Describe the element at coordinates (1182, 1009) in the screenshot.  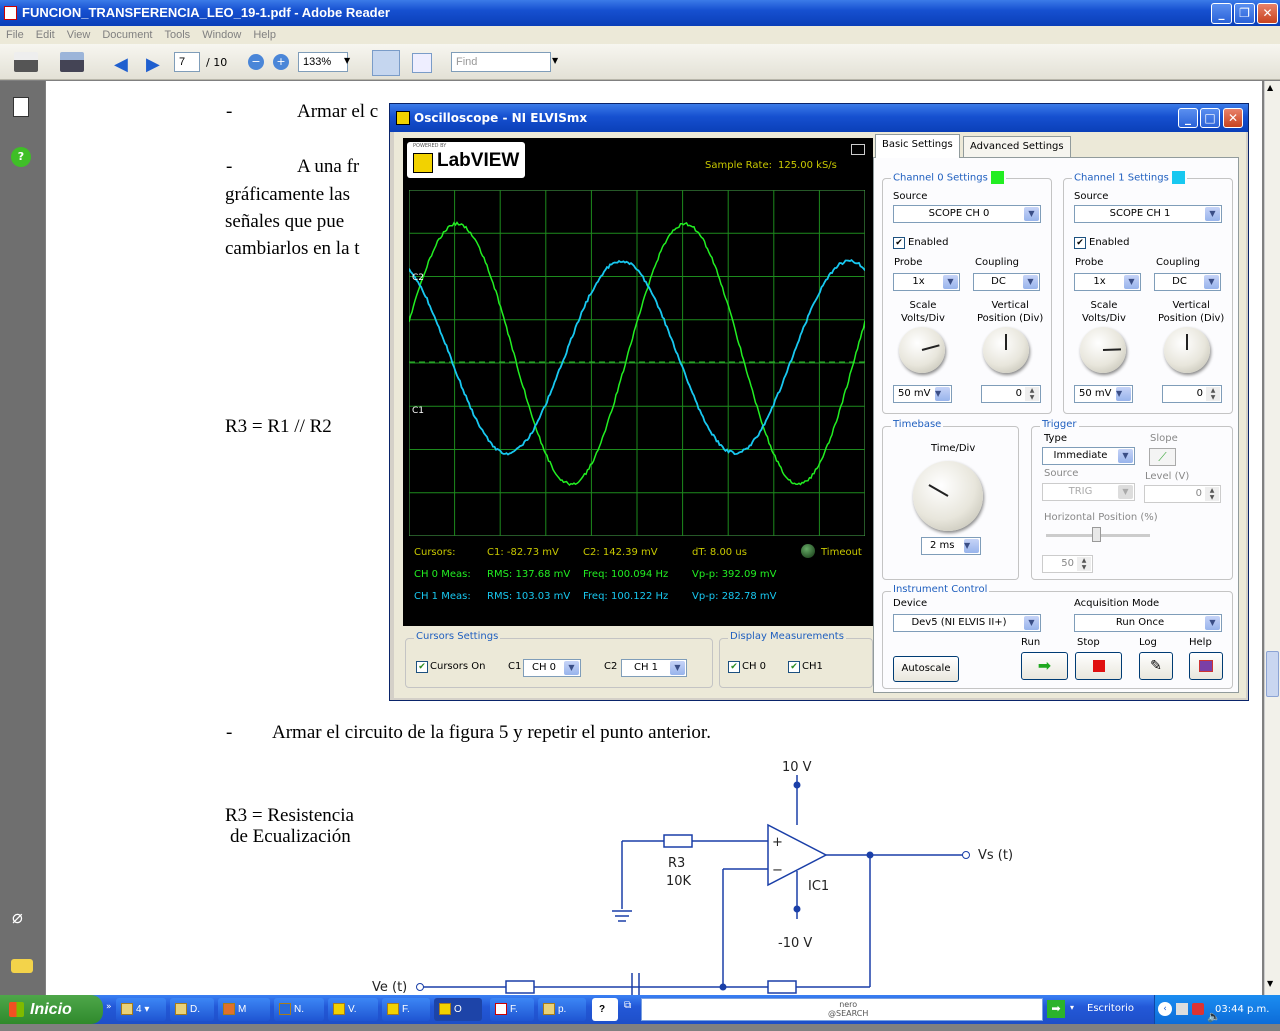
I see `tray-network-icon` at that location.